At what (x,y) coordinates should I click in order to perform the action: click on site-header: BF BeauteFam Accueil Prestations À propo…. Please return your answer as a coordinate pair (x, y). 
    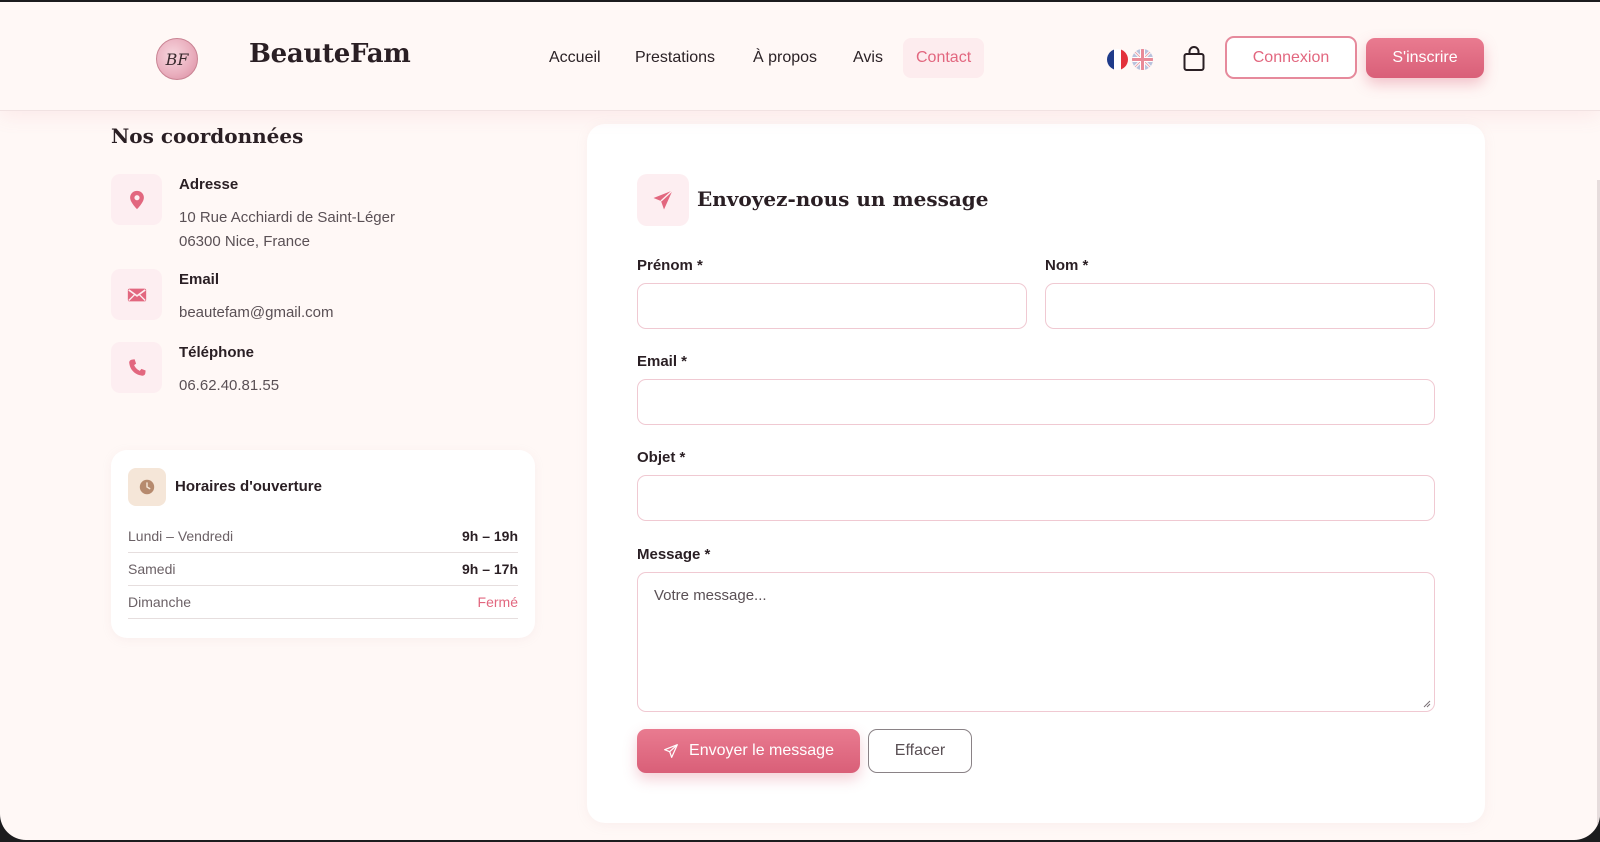
    Looking at the image, I should click on (800, 56).